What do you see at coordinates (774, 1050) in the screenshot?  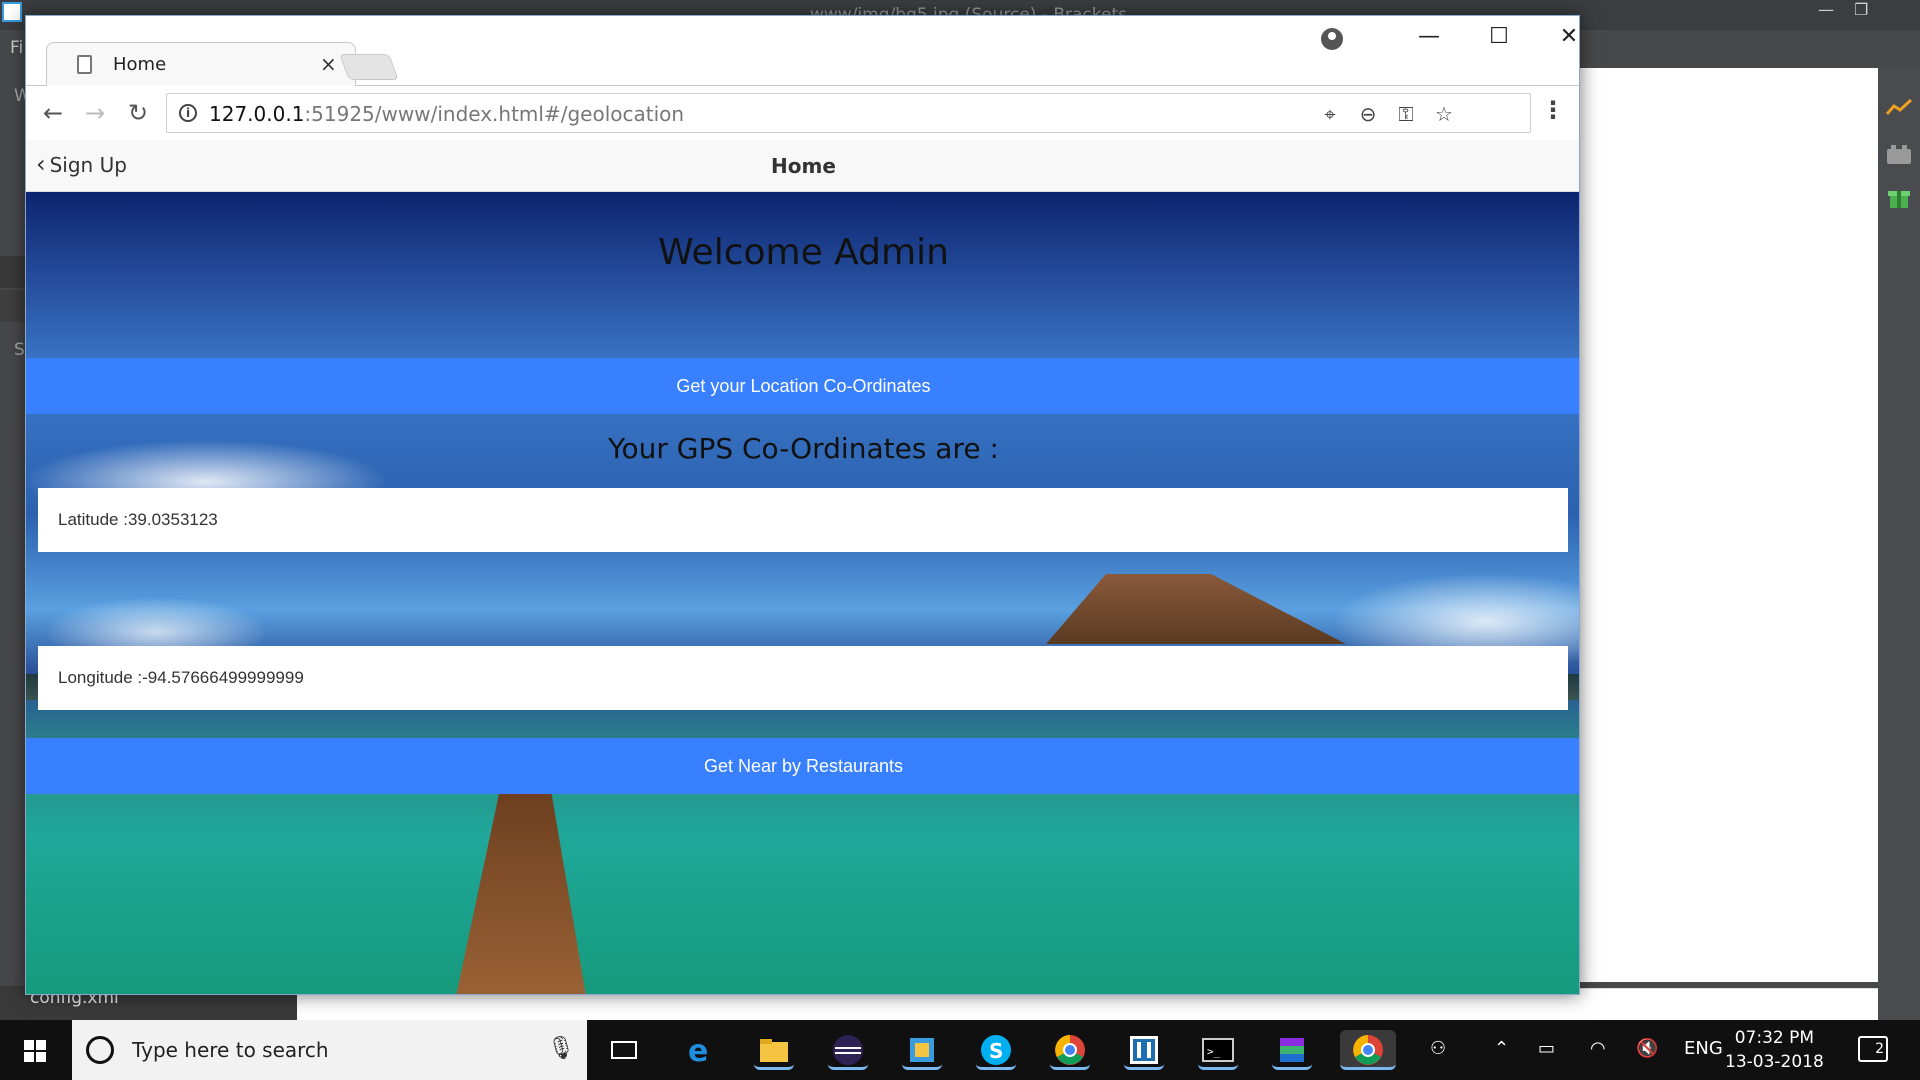 I see `file-explorer-icon` at bounding box center [774, 1050].